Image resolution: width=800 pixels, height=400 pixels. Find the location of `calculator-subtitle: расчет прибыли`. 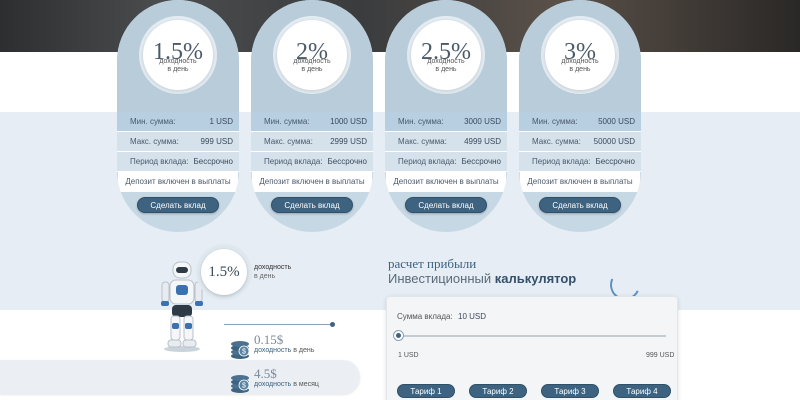

calculator-subtitle: расчет прибыли is located at coordinates (432, 263).